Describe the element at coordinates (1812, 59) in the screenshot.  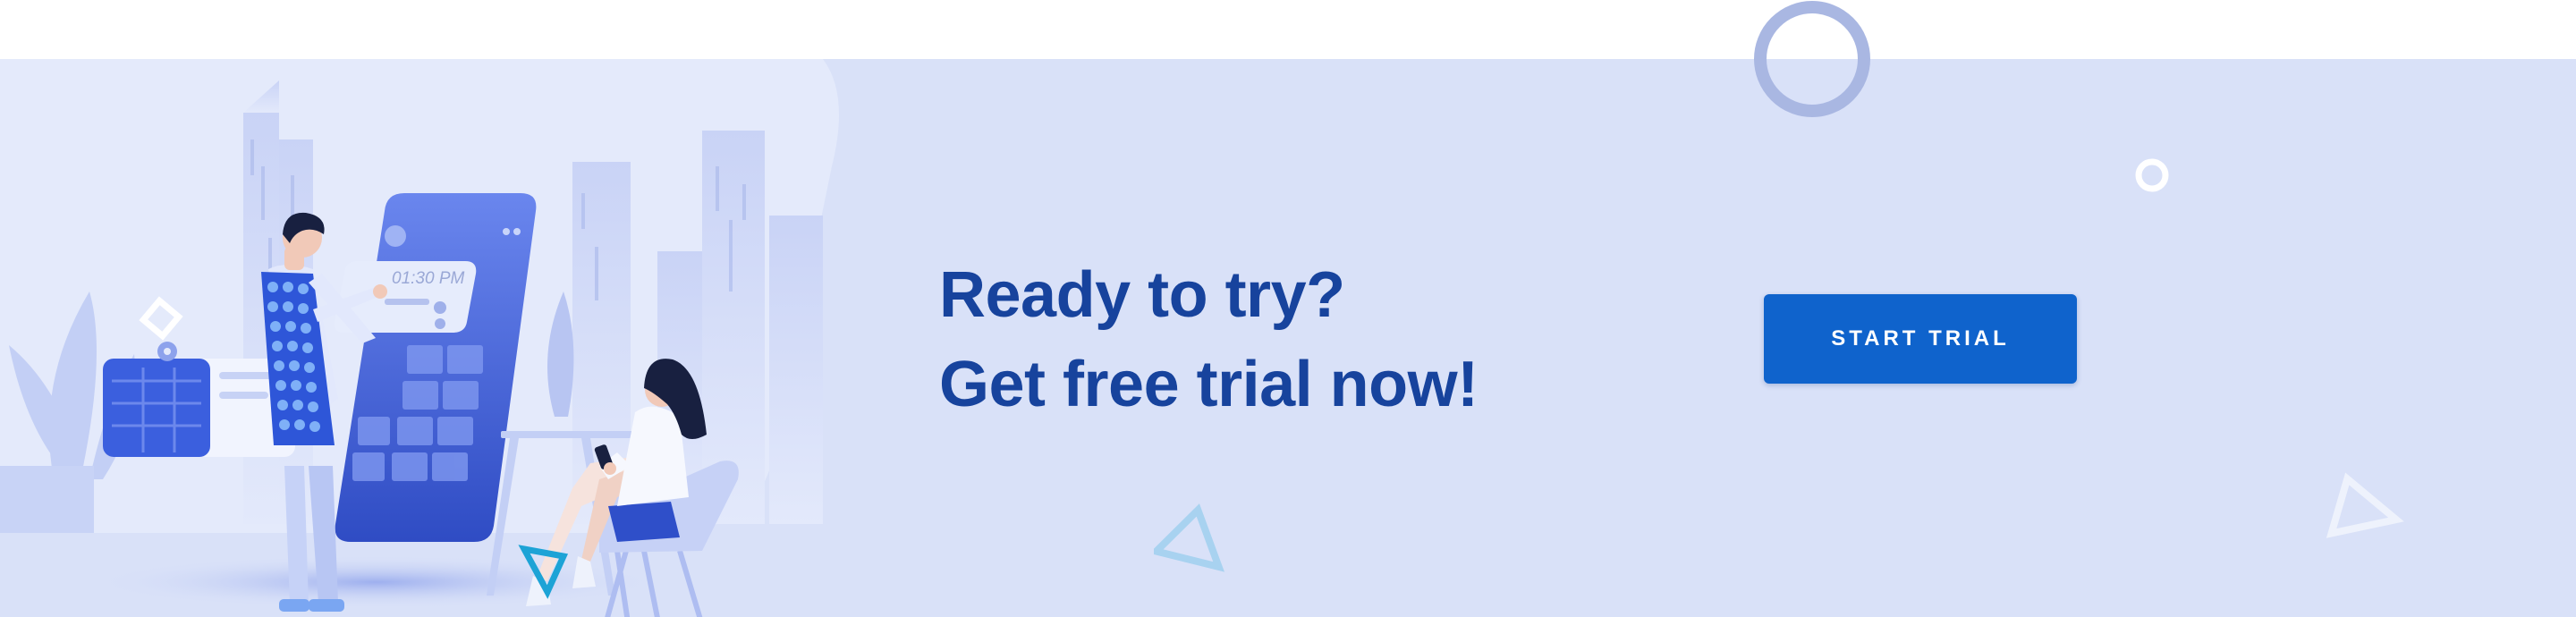
I see `ring-decoration` at that location.